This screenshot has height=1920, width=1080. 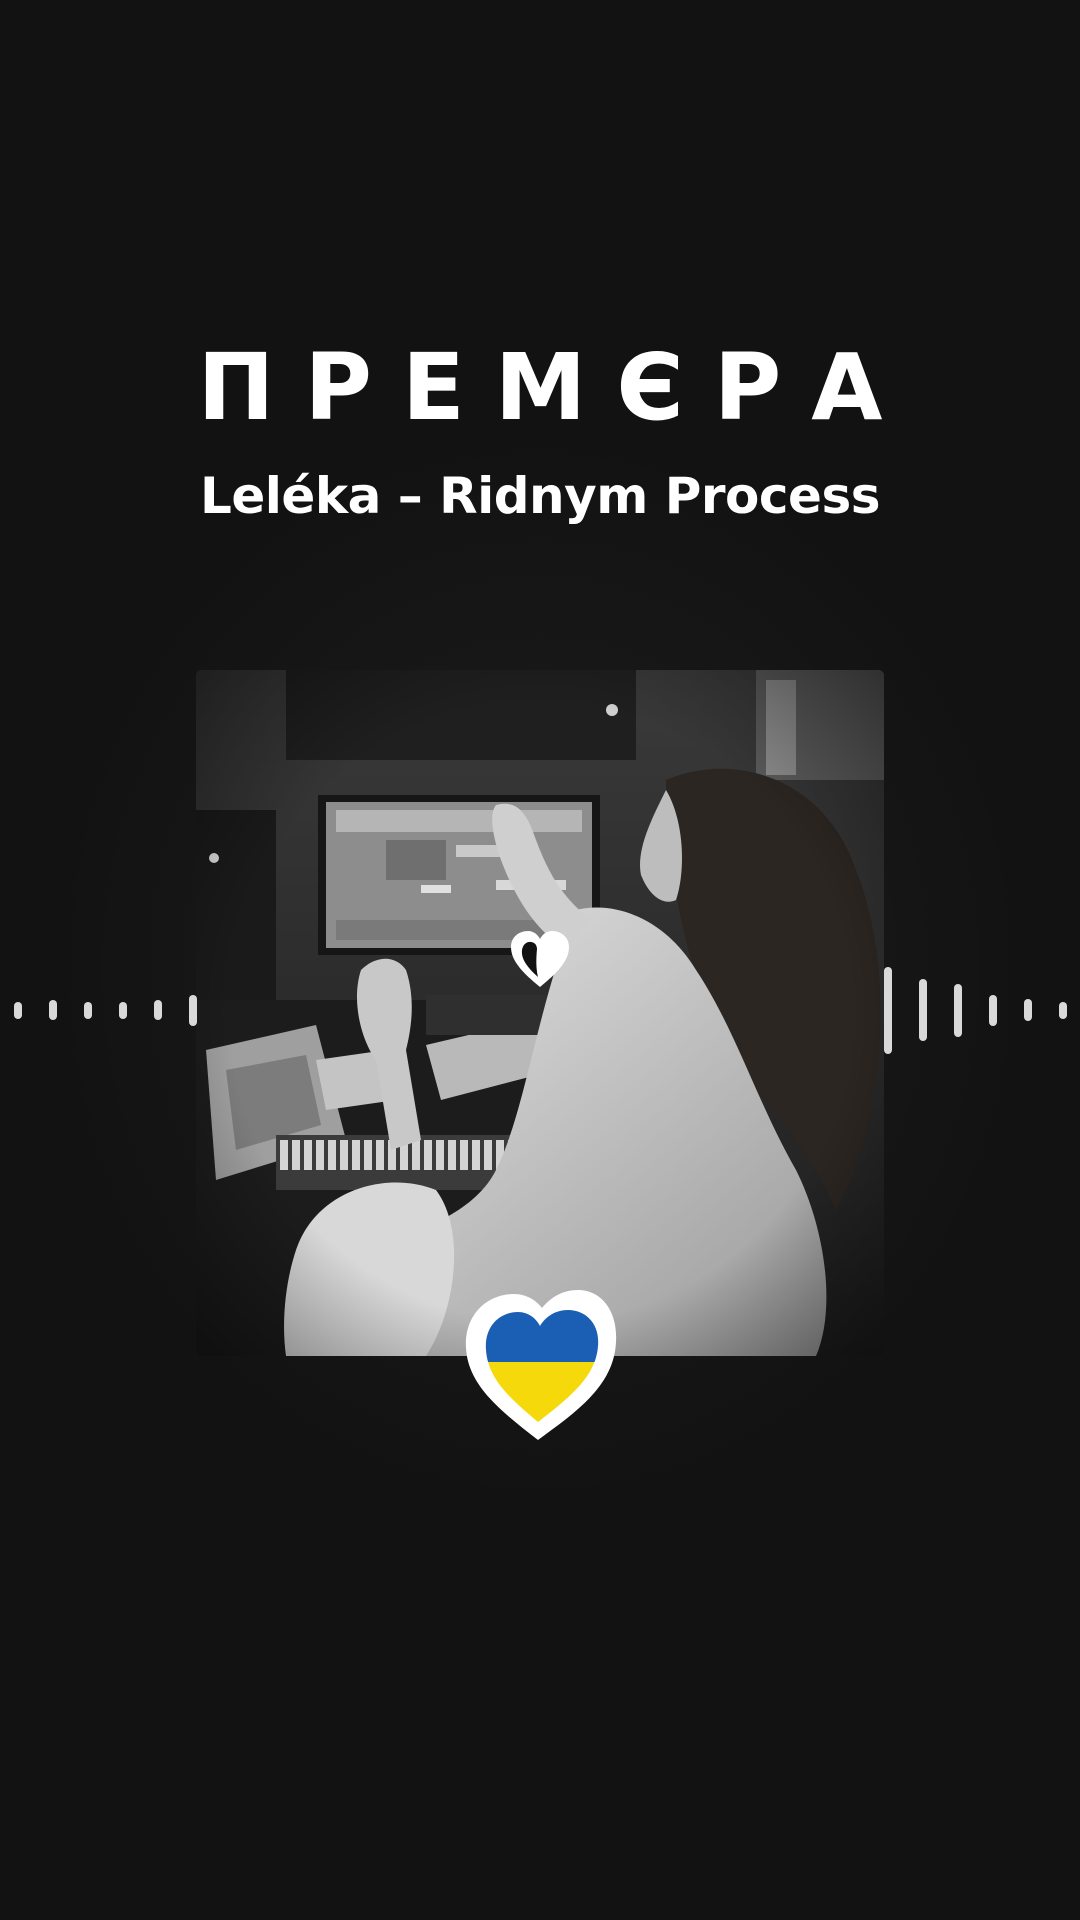 I want to click on heart-outline-icon, so click(x=540, y=959).